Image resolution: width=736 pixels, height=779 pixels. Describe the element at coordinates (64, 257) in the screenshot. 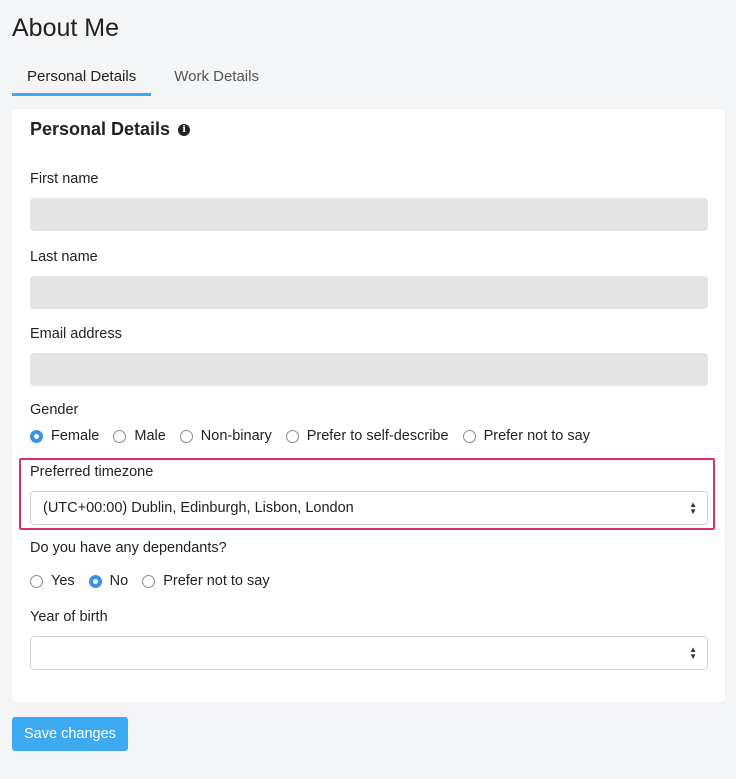

I see `last-name-label: Last name` at that location.